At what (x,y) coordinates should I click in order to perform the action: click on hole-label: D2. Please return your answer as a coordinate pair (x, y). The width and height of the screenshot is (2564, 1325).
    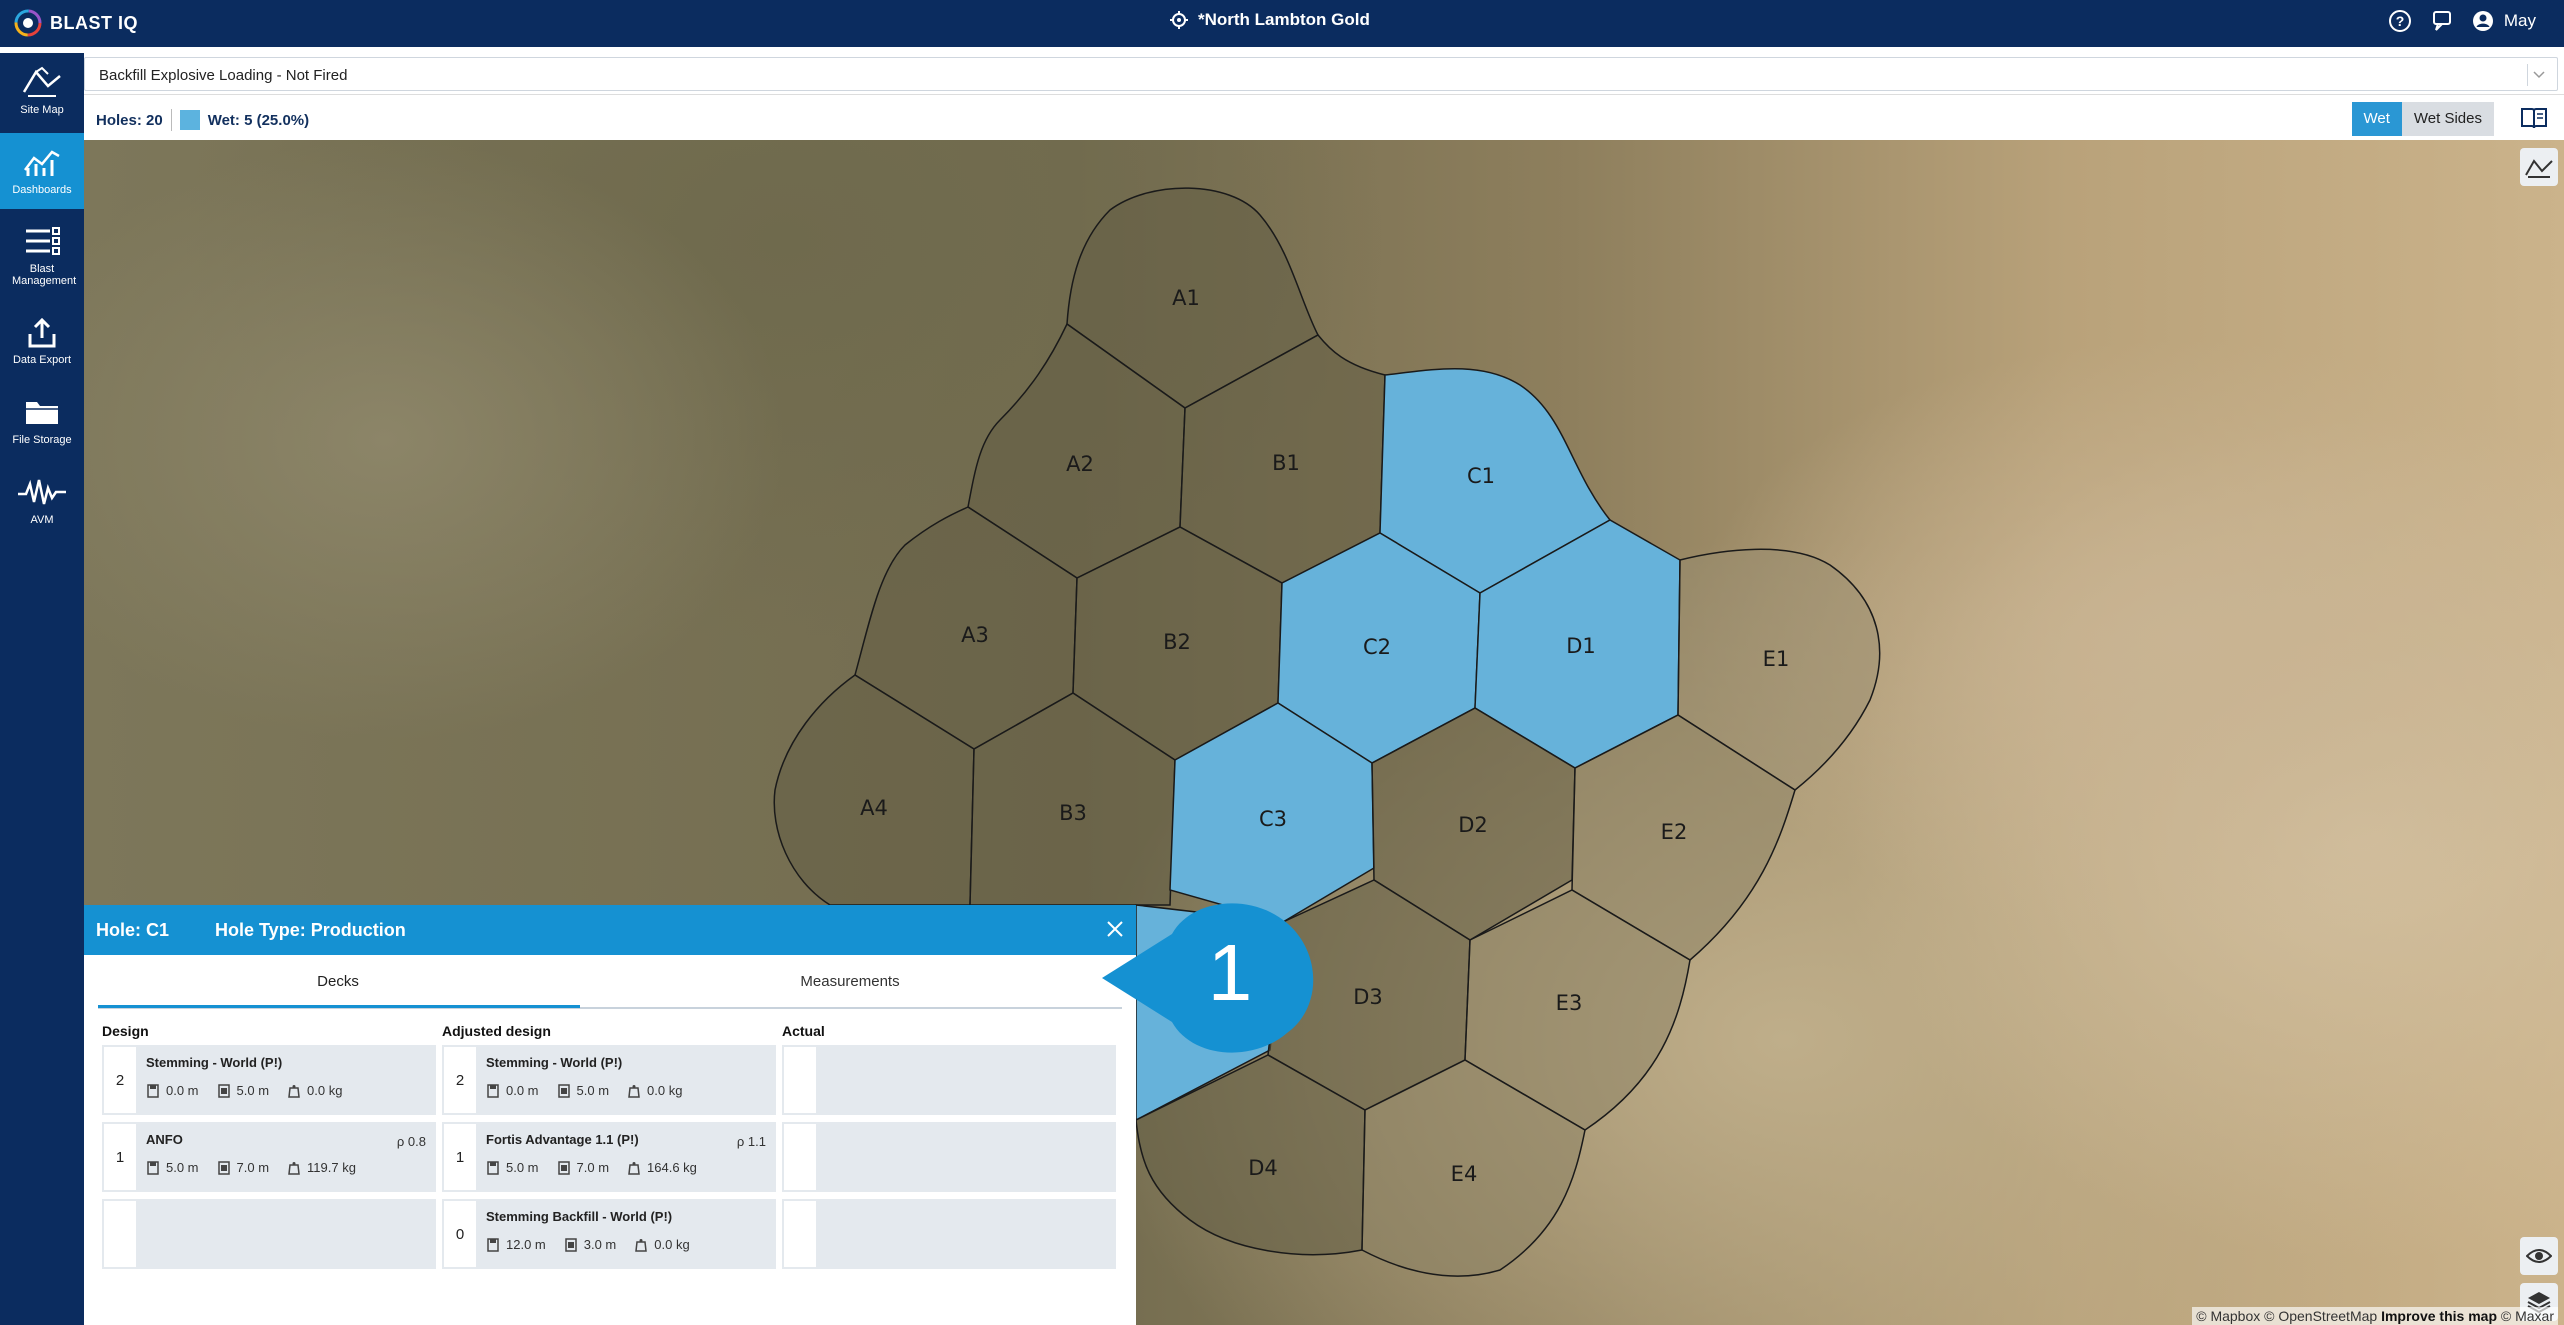
    Looking at the image, I should click on (1473, 825).